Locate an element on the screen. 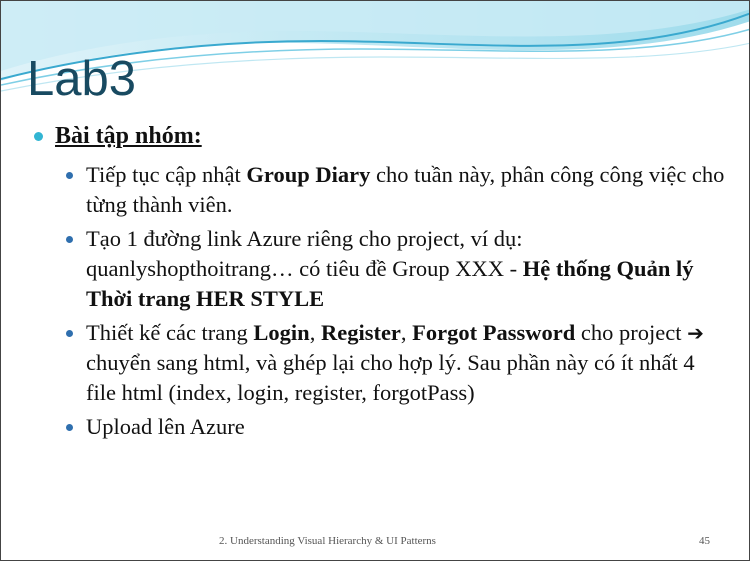 The width and height of the screenshot is (750, 561). text-run-bold: Register is located at coordinates (360, 332).